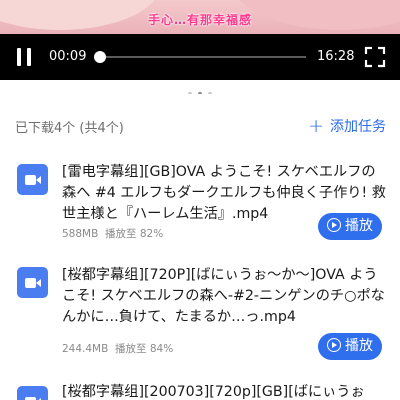  What do you see at coordinates (316, 126) in the screenshot?
I see `plus-icon: +` at bounding box center [316, 126].